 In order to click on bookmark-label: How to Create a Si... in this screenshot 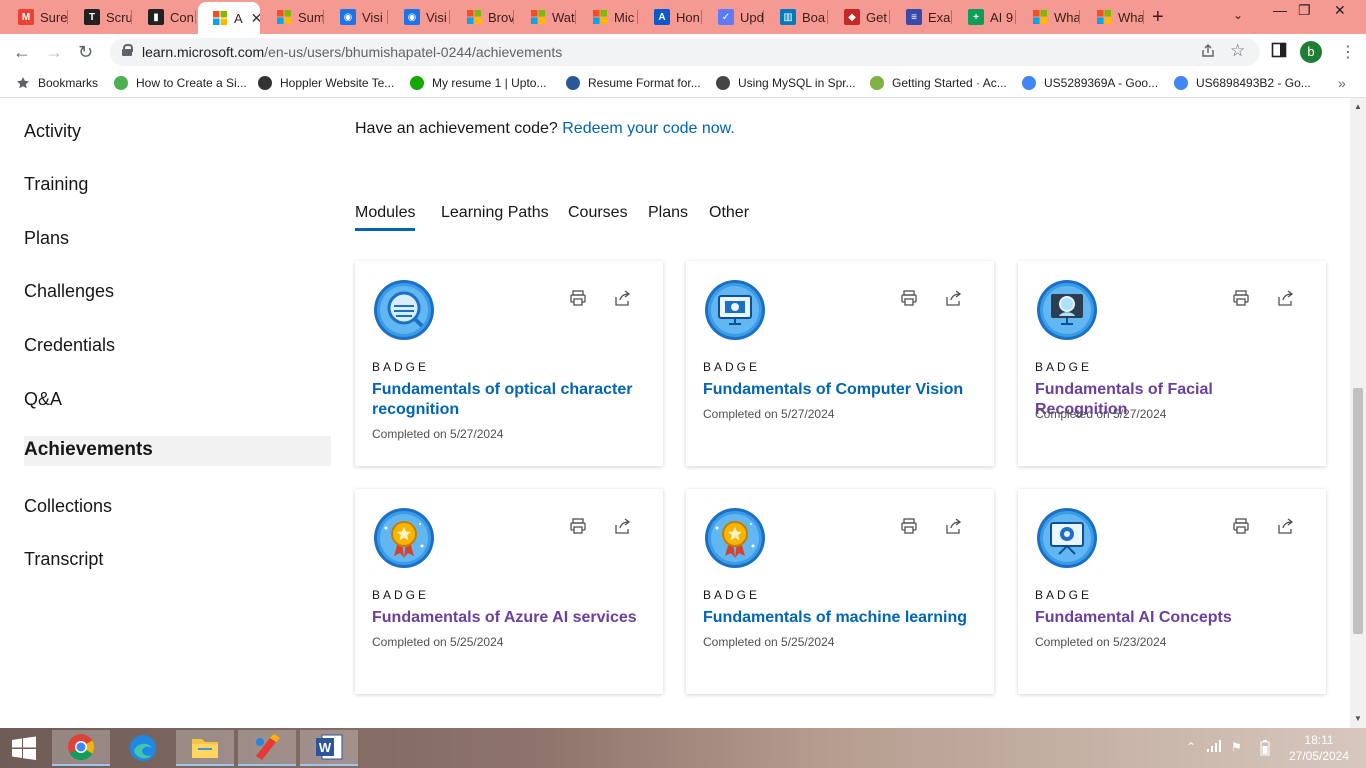, I will do `click(191, 83)`.